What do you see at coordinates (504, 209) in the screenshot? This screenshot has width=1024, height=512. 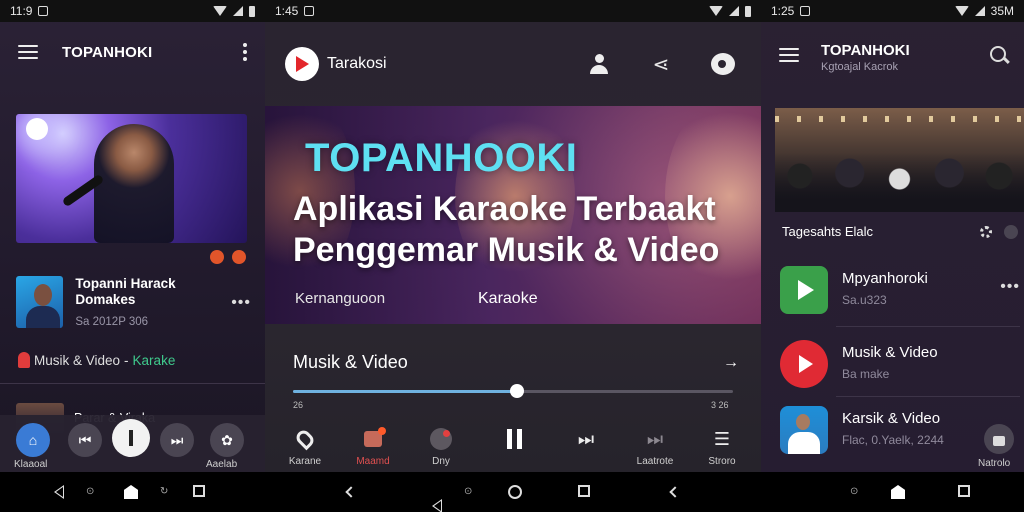 I see `hero-headline-1: Aplikasi Karaoke Terbaakt` at bounding box center [504, 209].